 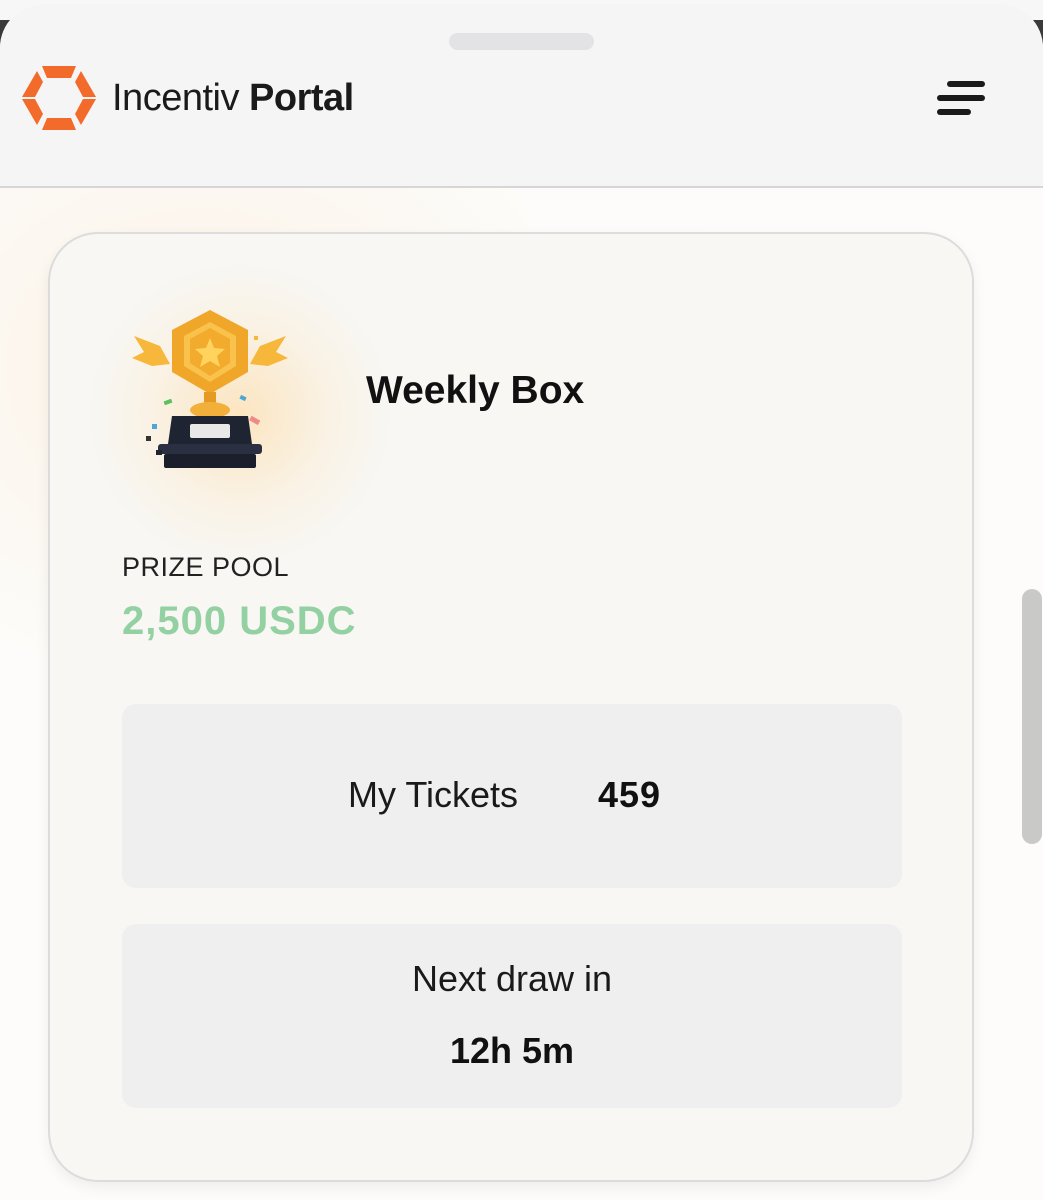 I want to click on brand-name-part2: Portal, so click(x=301, y=98).